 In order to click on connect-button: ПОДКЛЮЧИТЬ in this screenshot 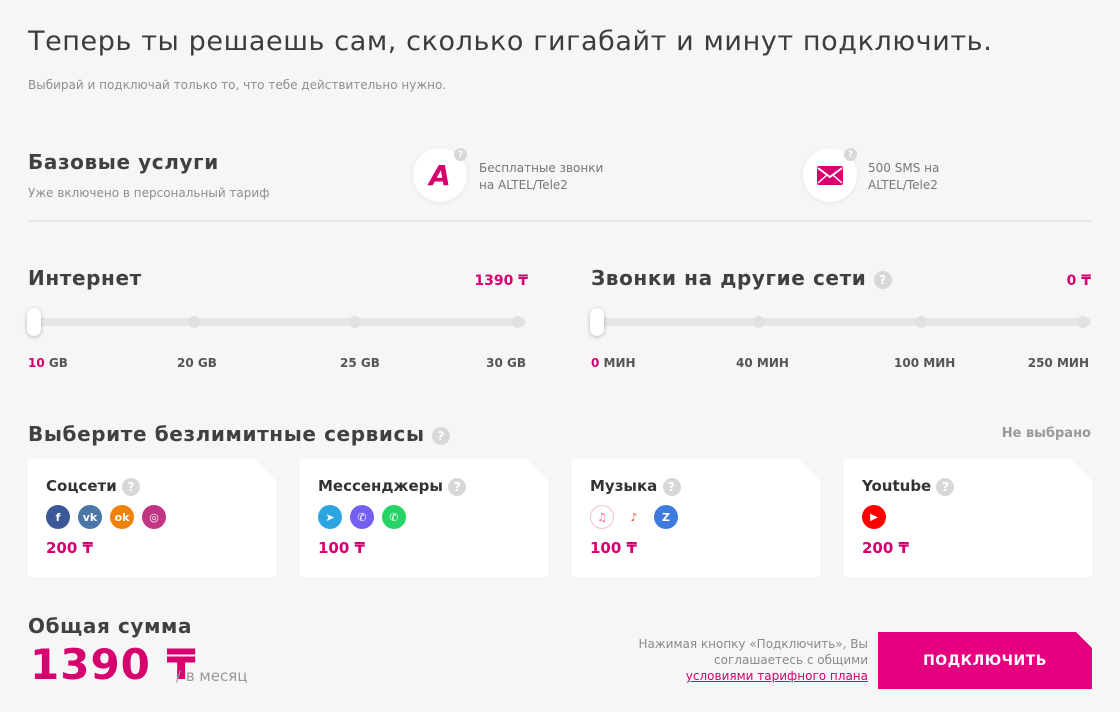, I will do `click(985, 660)`.